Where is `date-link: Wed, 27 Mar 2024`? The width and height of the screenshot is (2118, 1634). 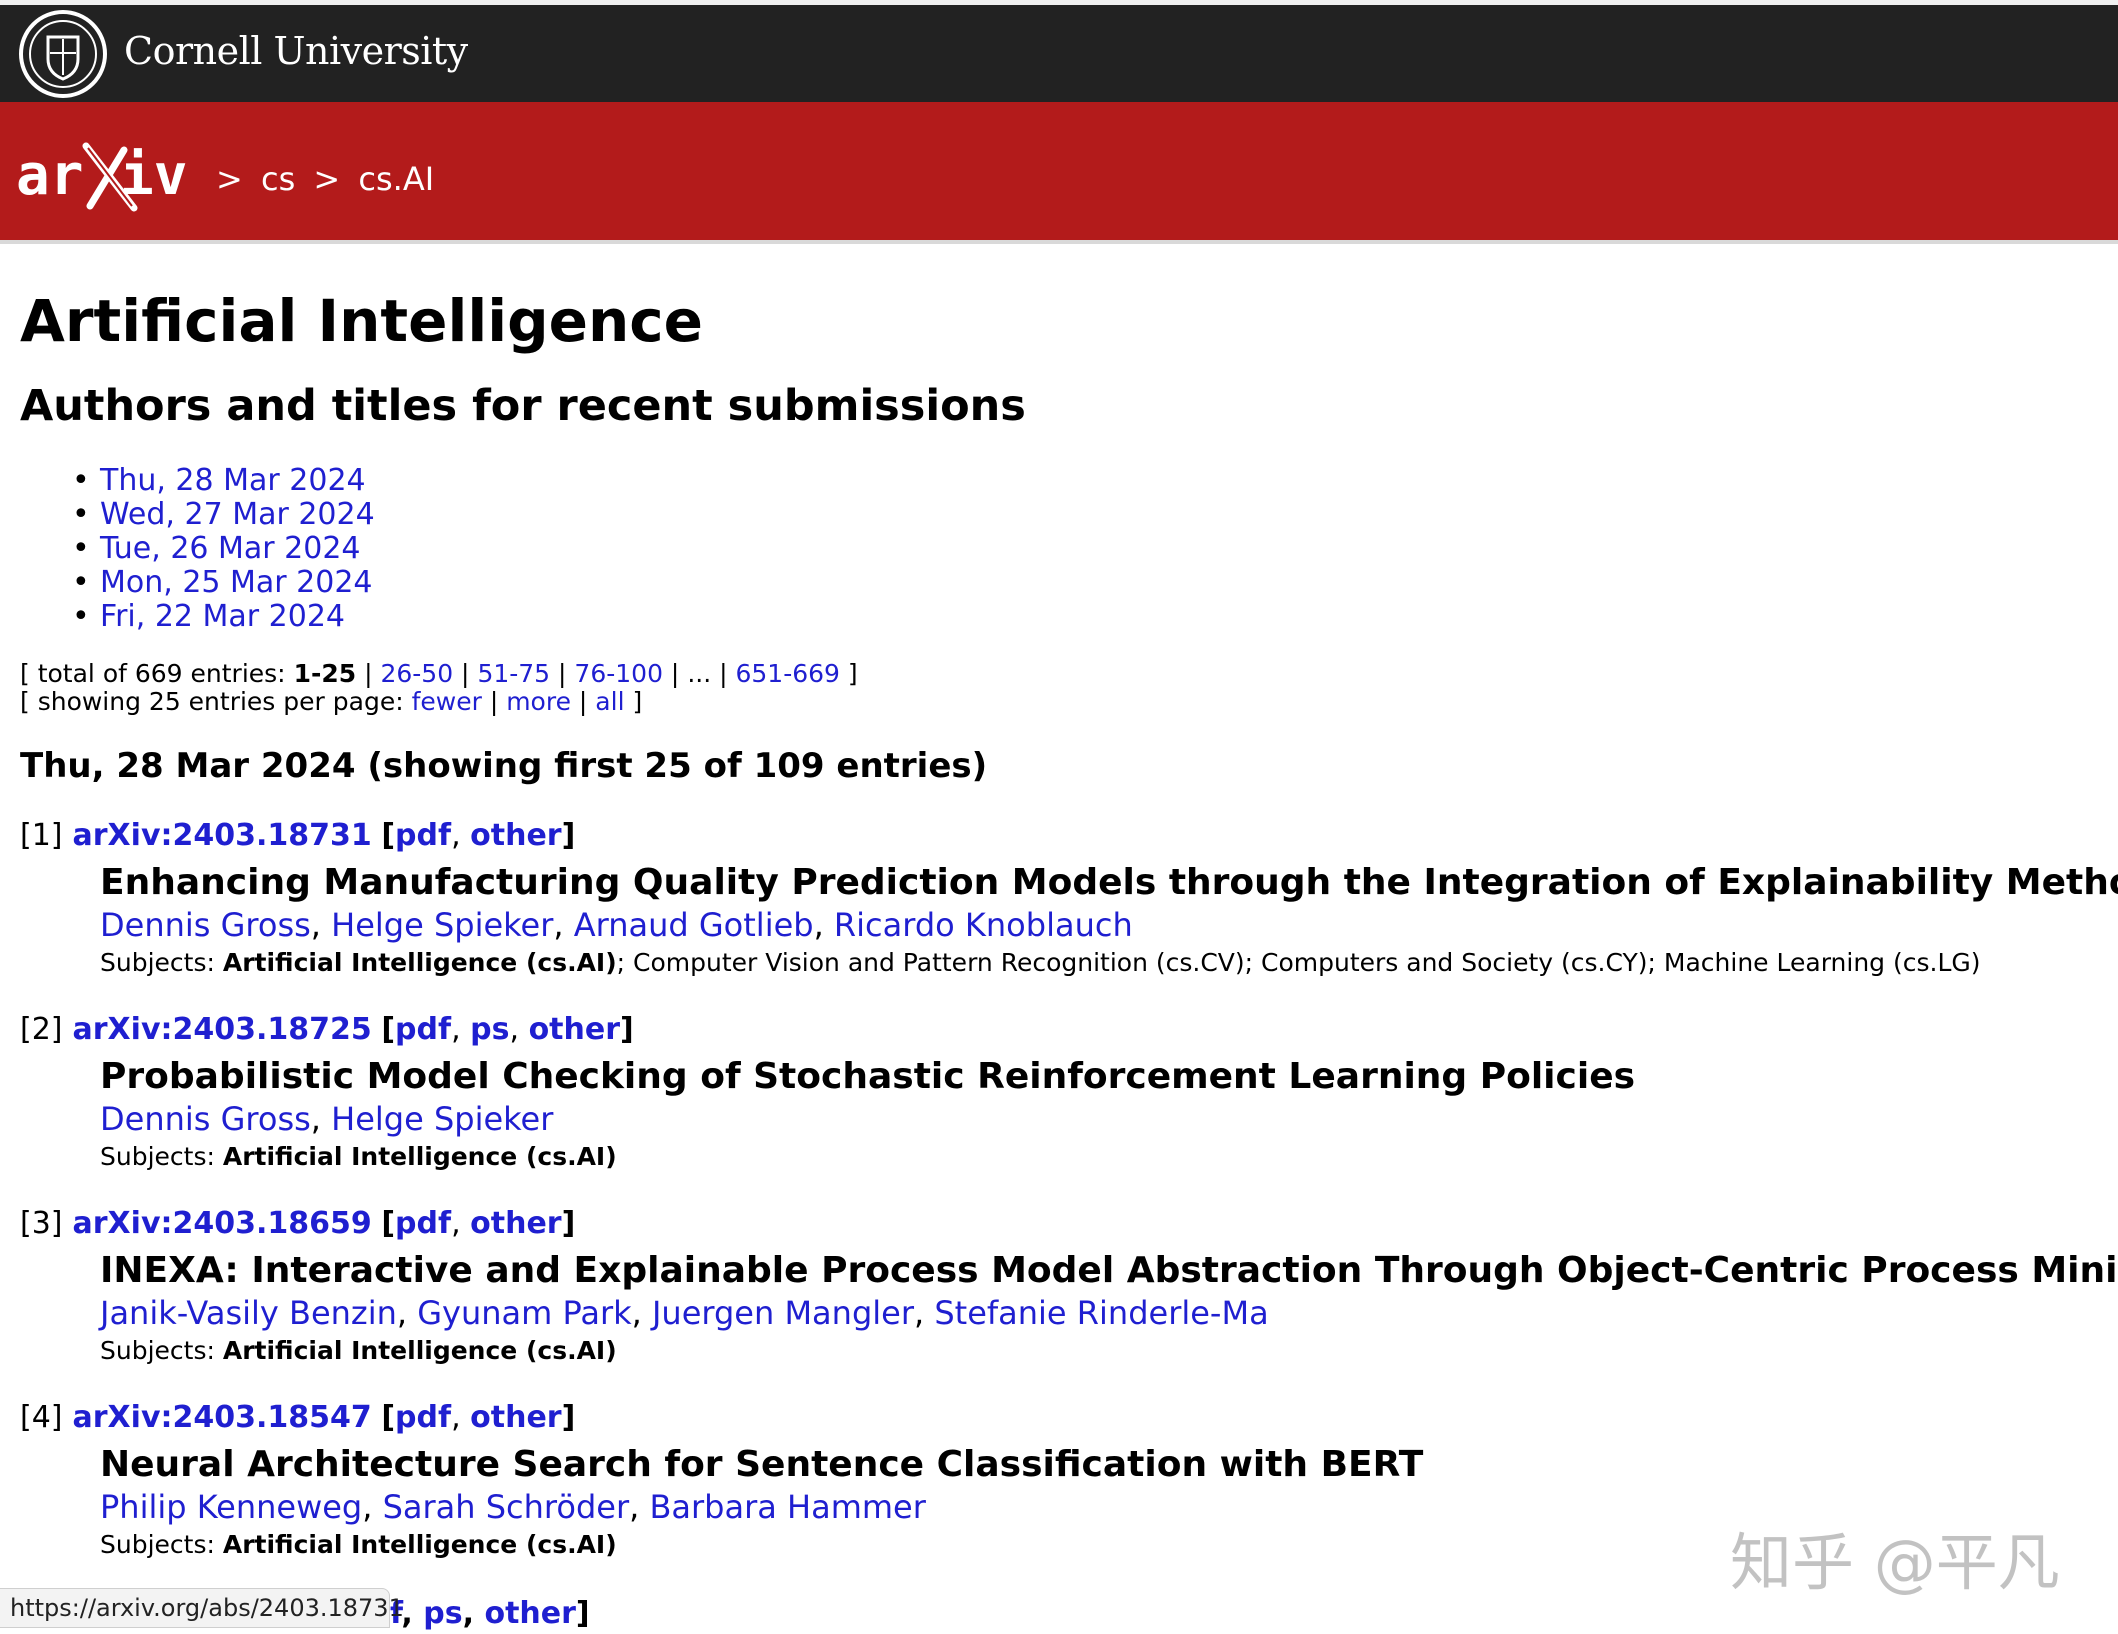
date-link: Wed, 27 Mar 2024 is located at coordinates (237, 514).